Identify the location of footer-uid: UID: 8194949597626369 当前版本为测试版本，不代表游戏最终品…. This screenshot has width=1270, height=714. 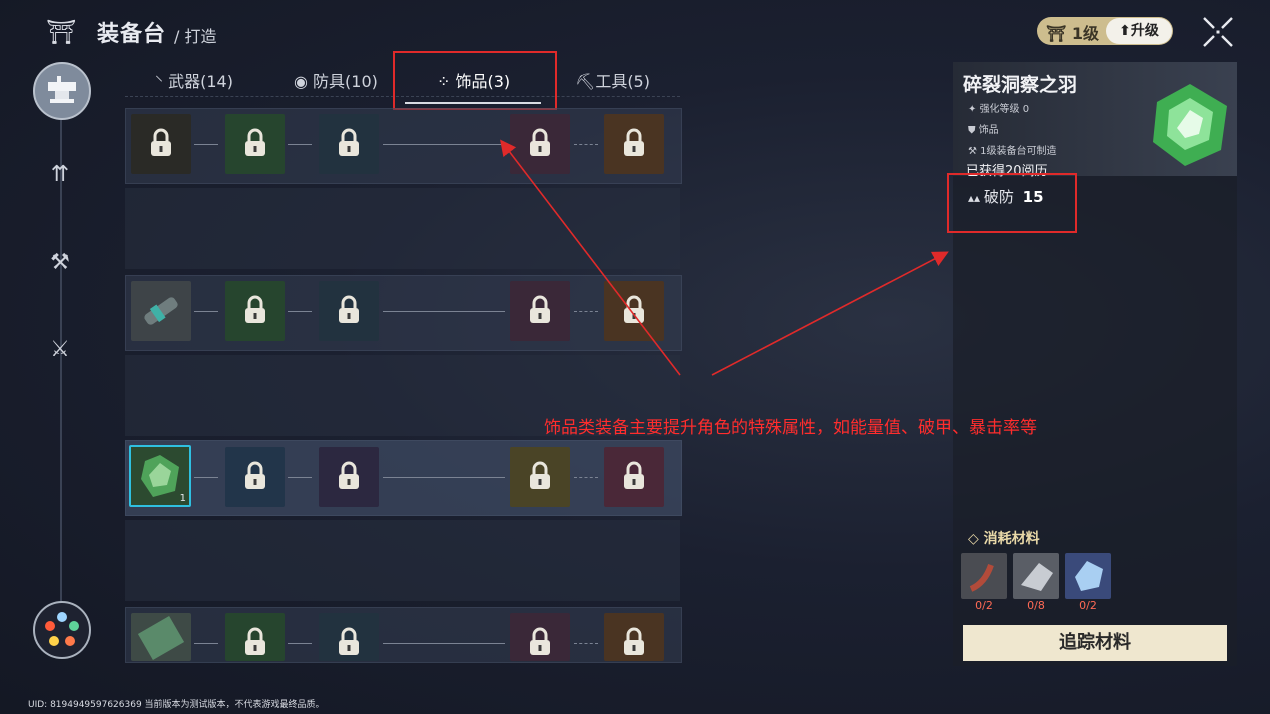
(176, 705).